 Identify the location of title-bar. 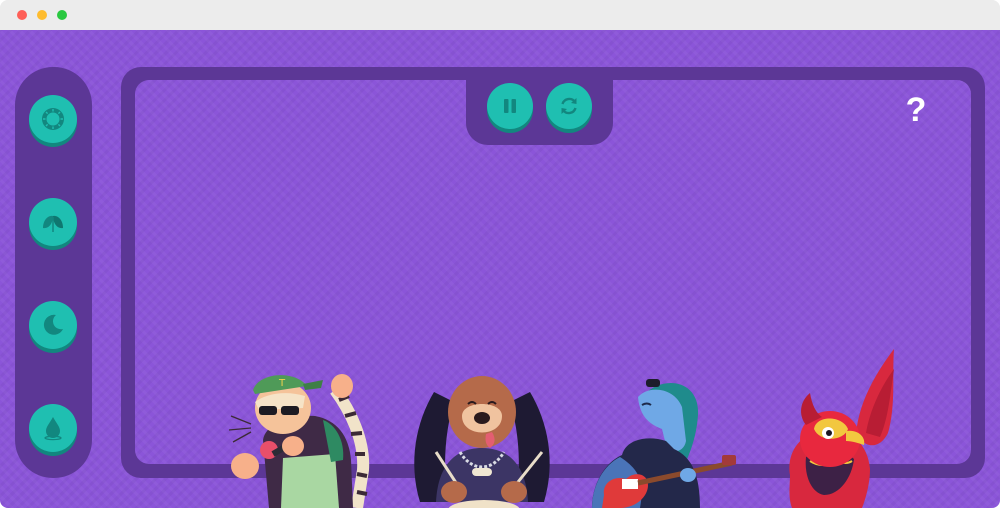
(500, 15).